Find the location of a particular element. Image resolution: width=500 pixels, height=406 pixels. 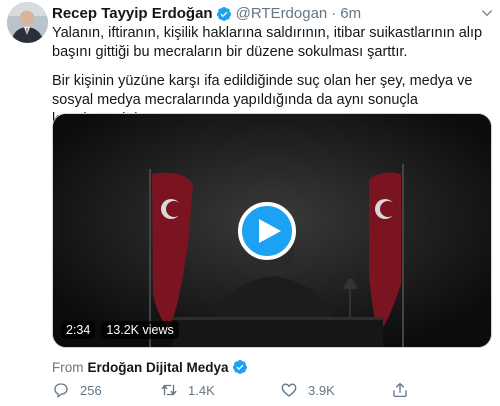

source-name: Erdoğan Dijital Medya is located at coordinates (158, 367).